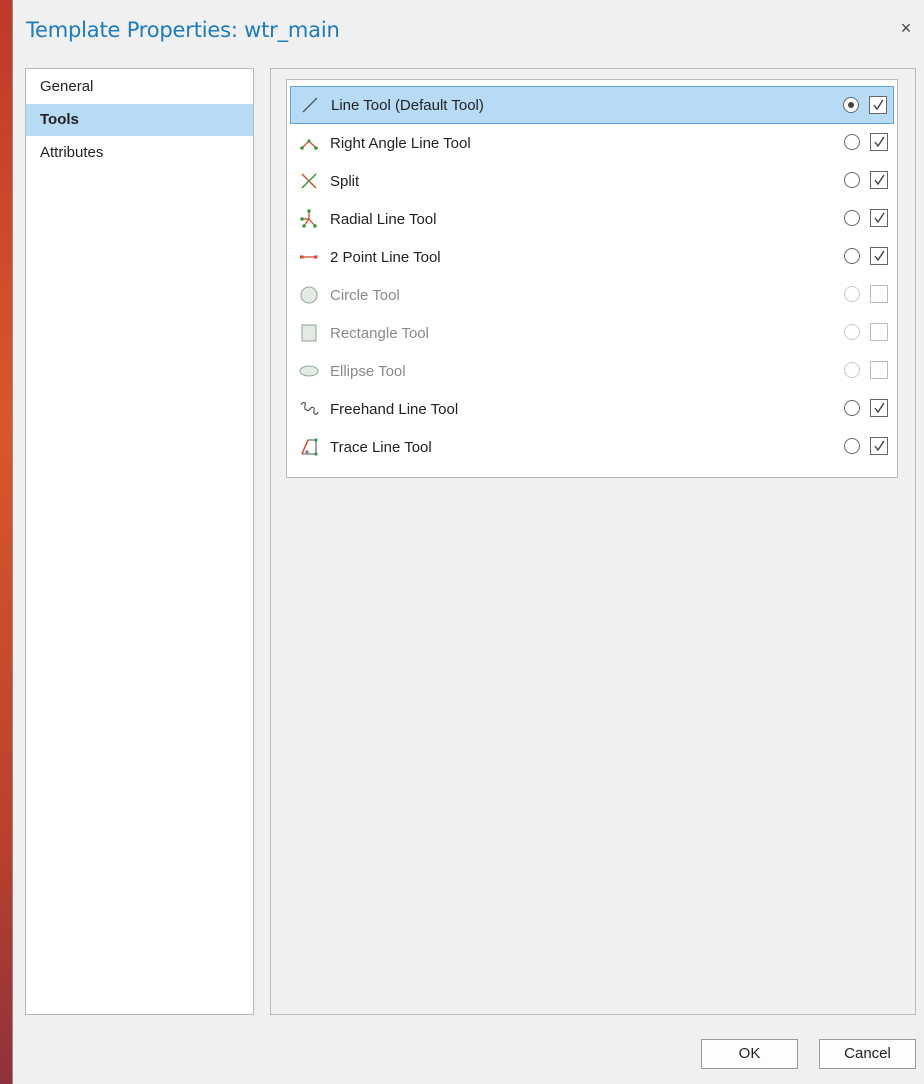  I want to click on tool-label: Freehand Line Tool, so click(394, 409).